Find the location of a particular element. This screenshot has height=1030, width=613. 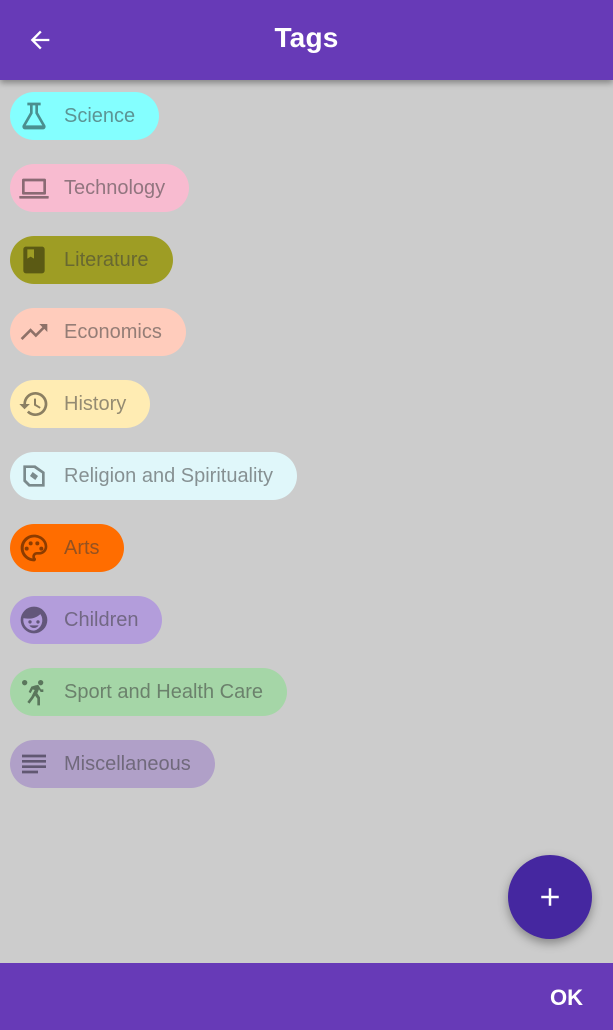

tag-chip: Arts is located at coordinates (67, 548).